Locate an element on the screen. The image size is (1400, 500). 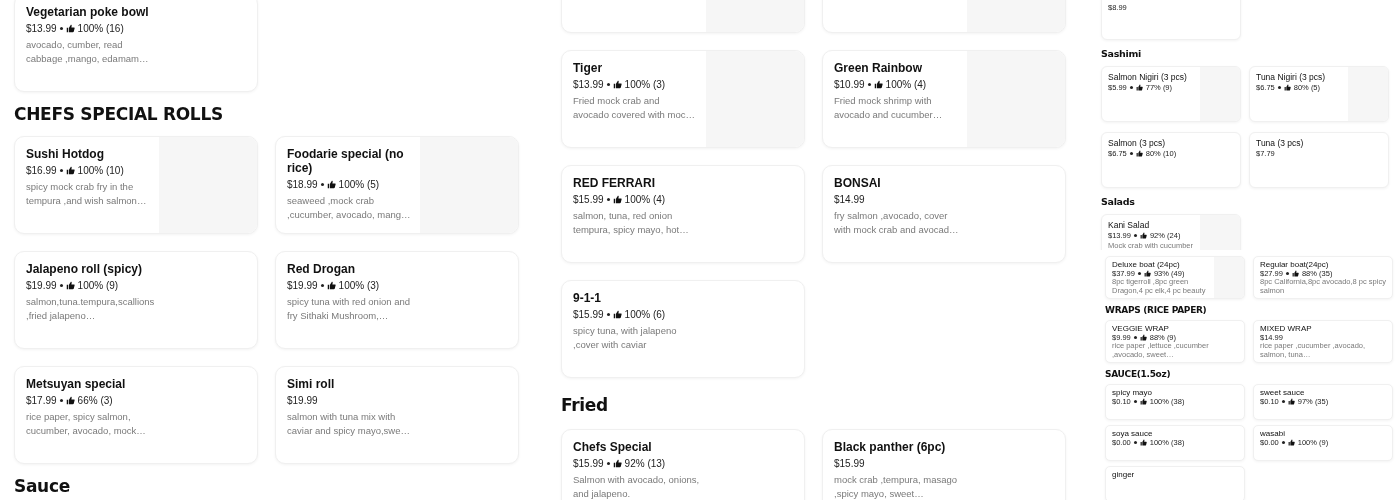
rating-text: 66% (3) is located at coordinates (95, 400).